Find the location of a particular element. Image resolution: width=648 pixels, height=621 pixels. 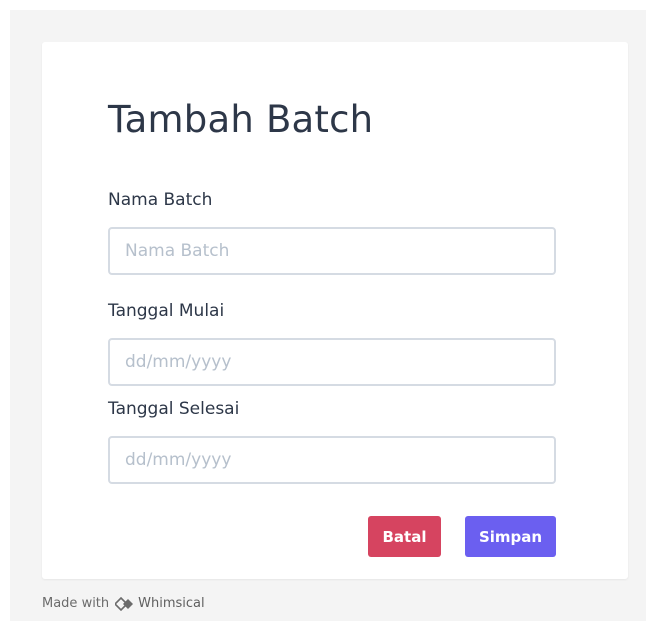

whimsical-logo-icon is located at coordinates (124, 603).